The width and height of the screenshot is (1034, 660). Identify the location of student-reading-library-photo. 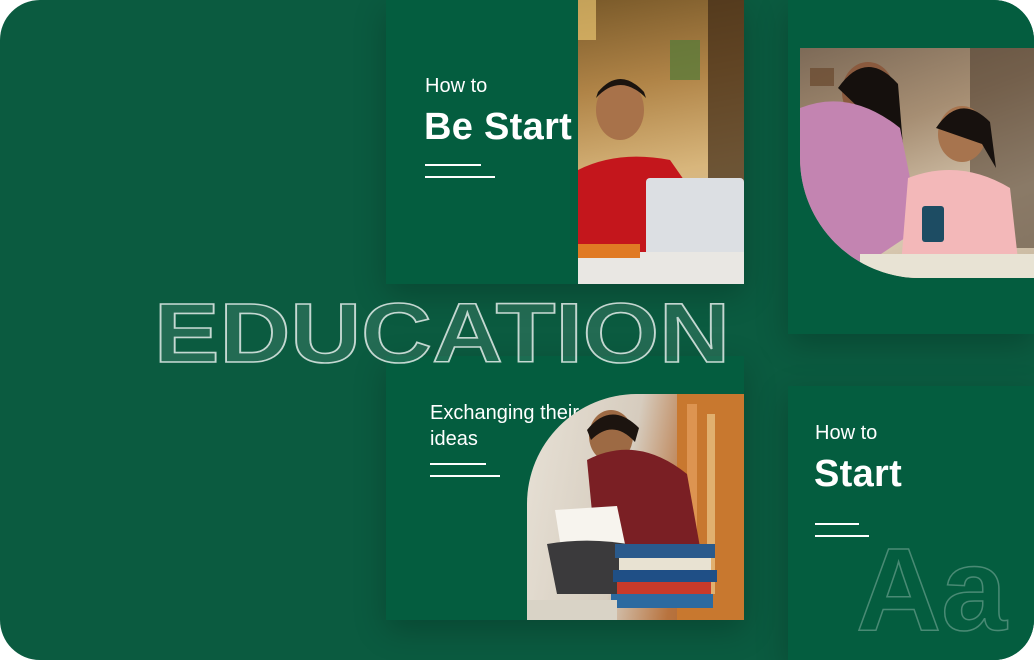
(635, 507).